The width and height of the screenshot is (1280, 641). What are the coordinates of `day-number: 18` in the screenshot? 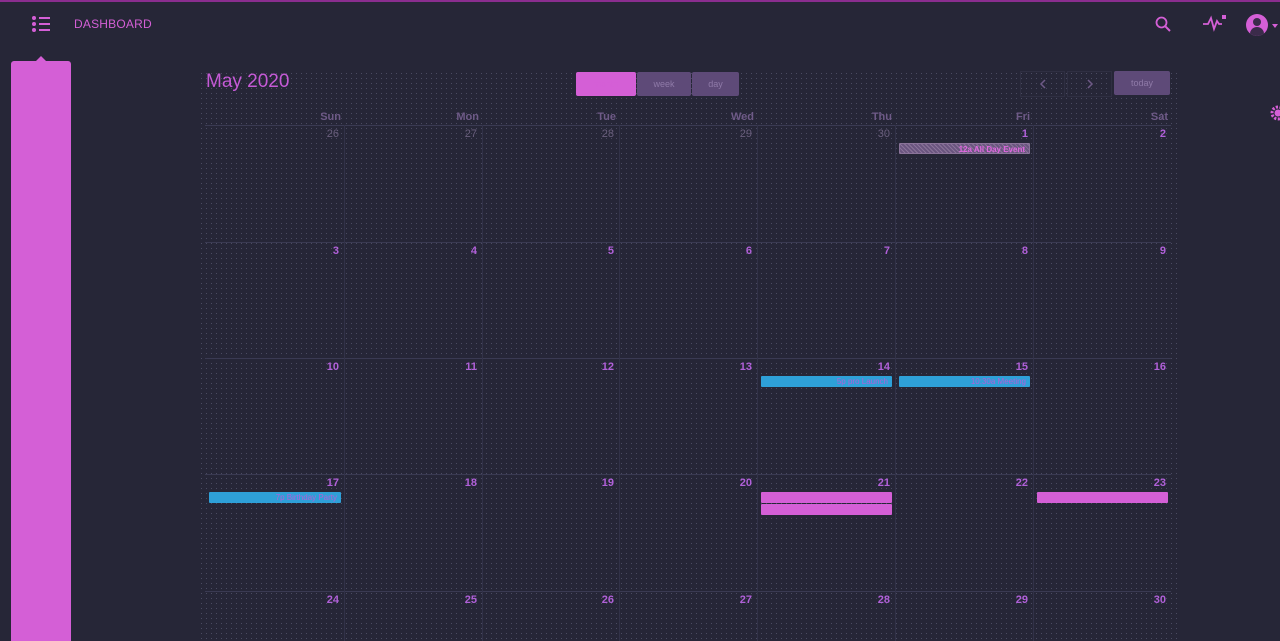 It's located at (462, 483).